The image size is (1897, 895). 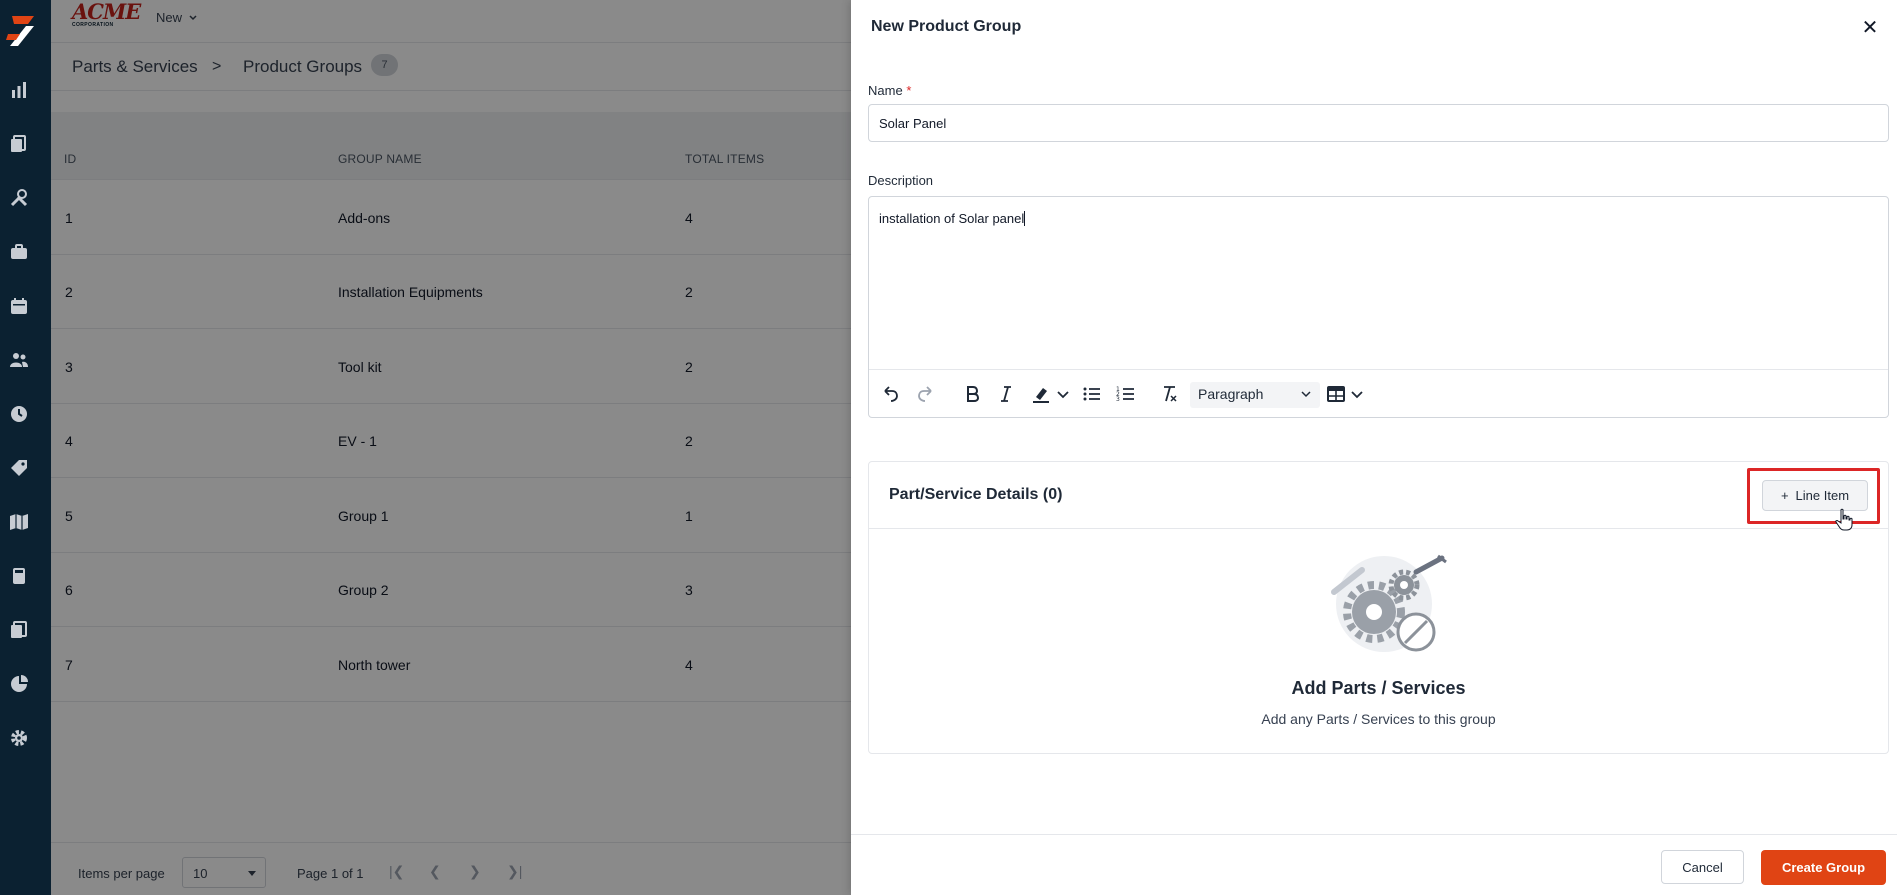 I want to click on highlight-chevron-down-icon, so click(x=1063, y=394).